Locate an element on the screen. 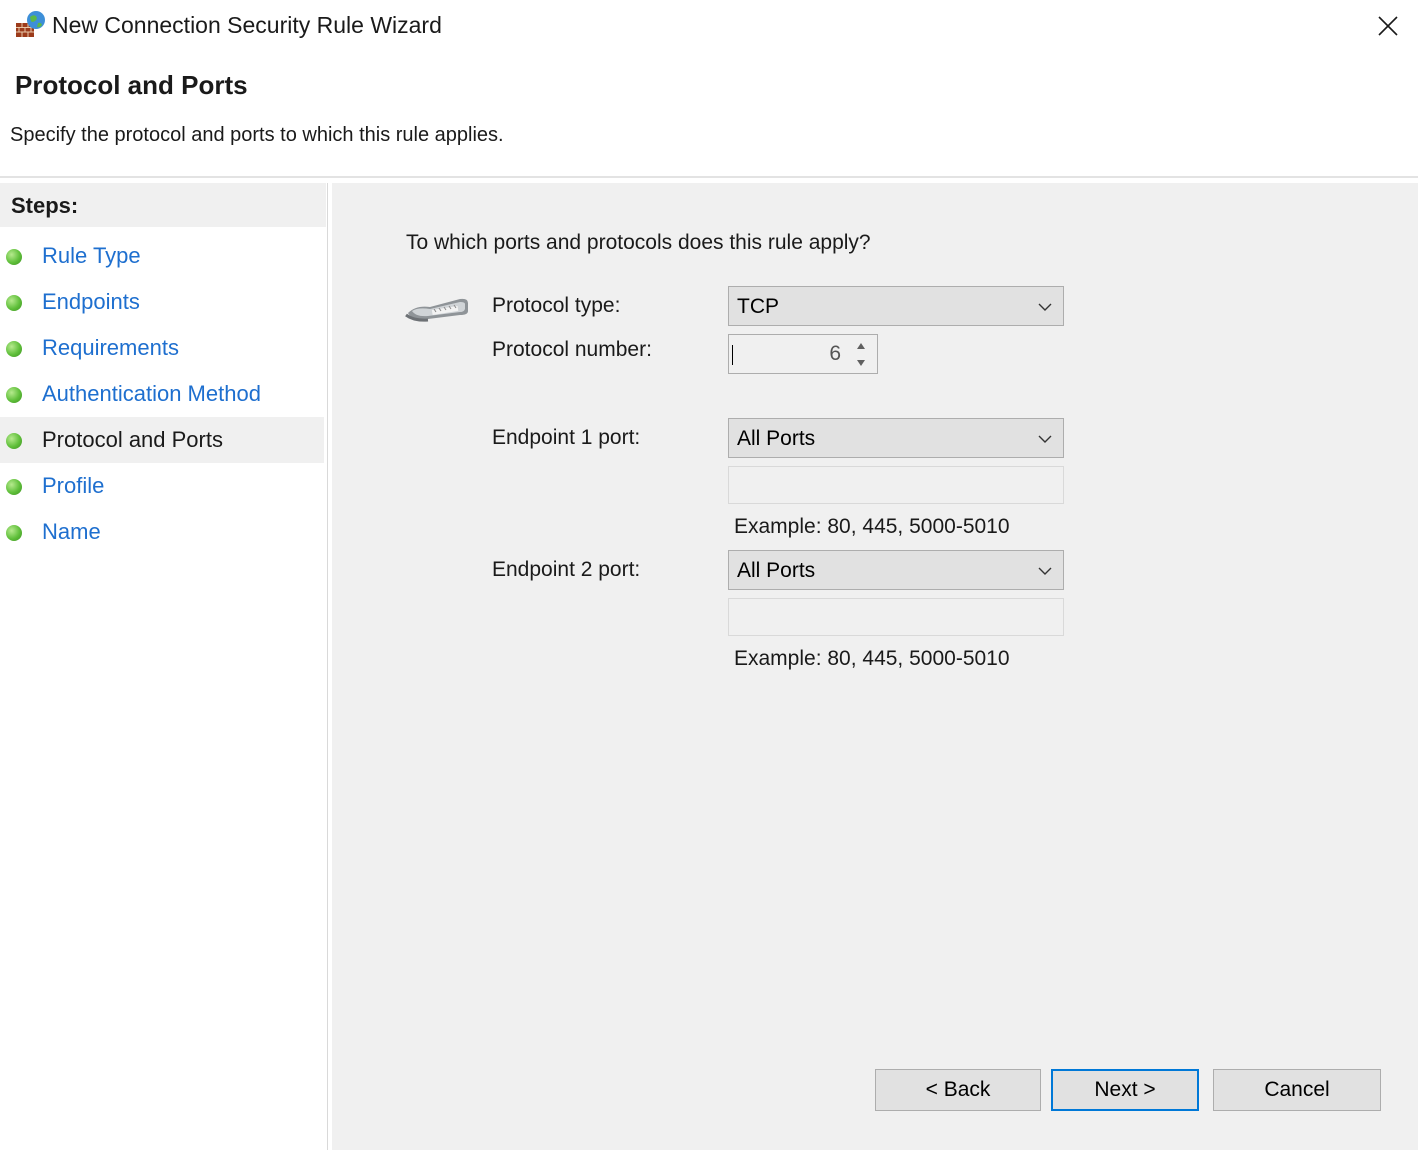 The height and width of the screenshot is (1150, 1418). protocol-type-value: TCP is located at coordinates (758, 306).